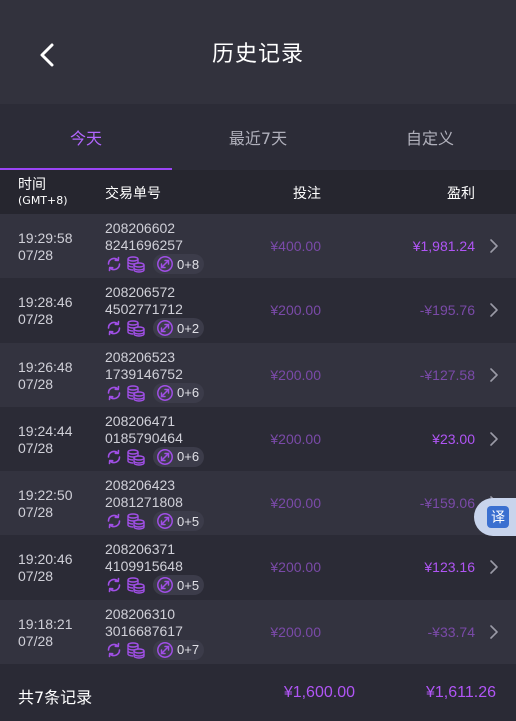 This screenshot has width=516, height=721. What do you see at coordinates (451, 631) in the screenshot?
I see `row-profit: -¥33.74` at bounding box center [451, 631].